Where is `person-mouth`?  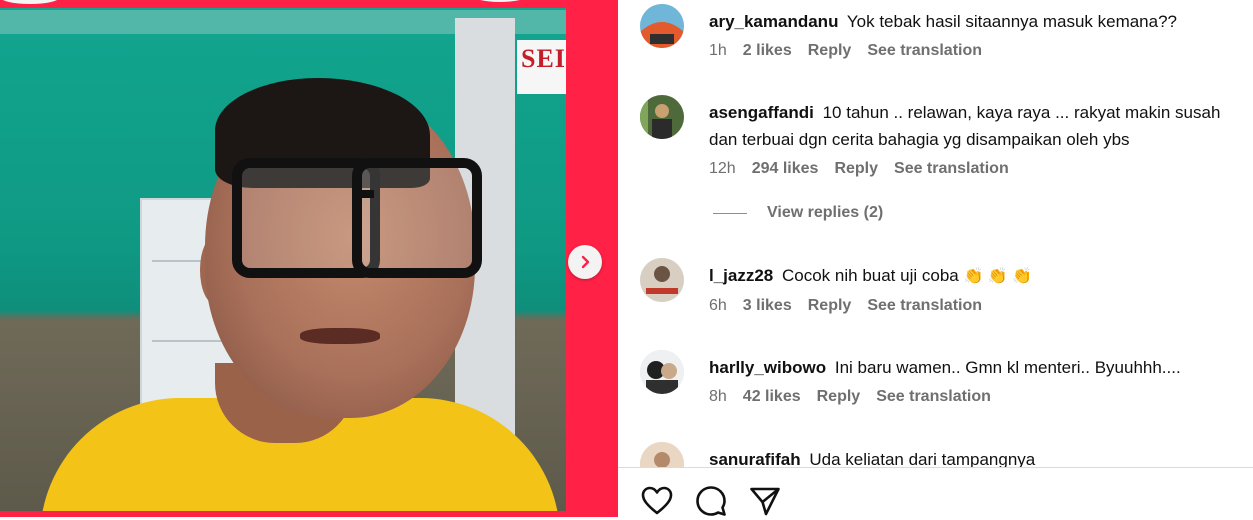
person-mouth is located at coordinates (340, 336).